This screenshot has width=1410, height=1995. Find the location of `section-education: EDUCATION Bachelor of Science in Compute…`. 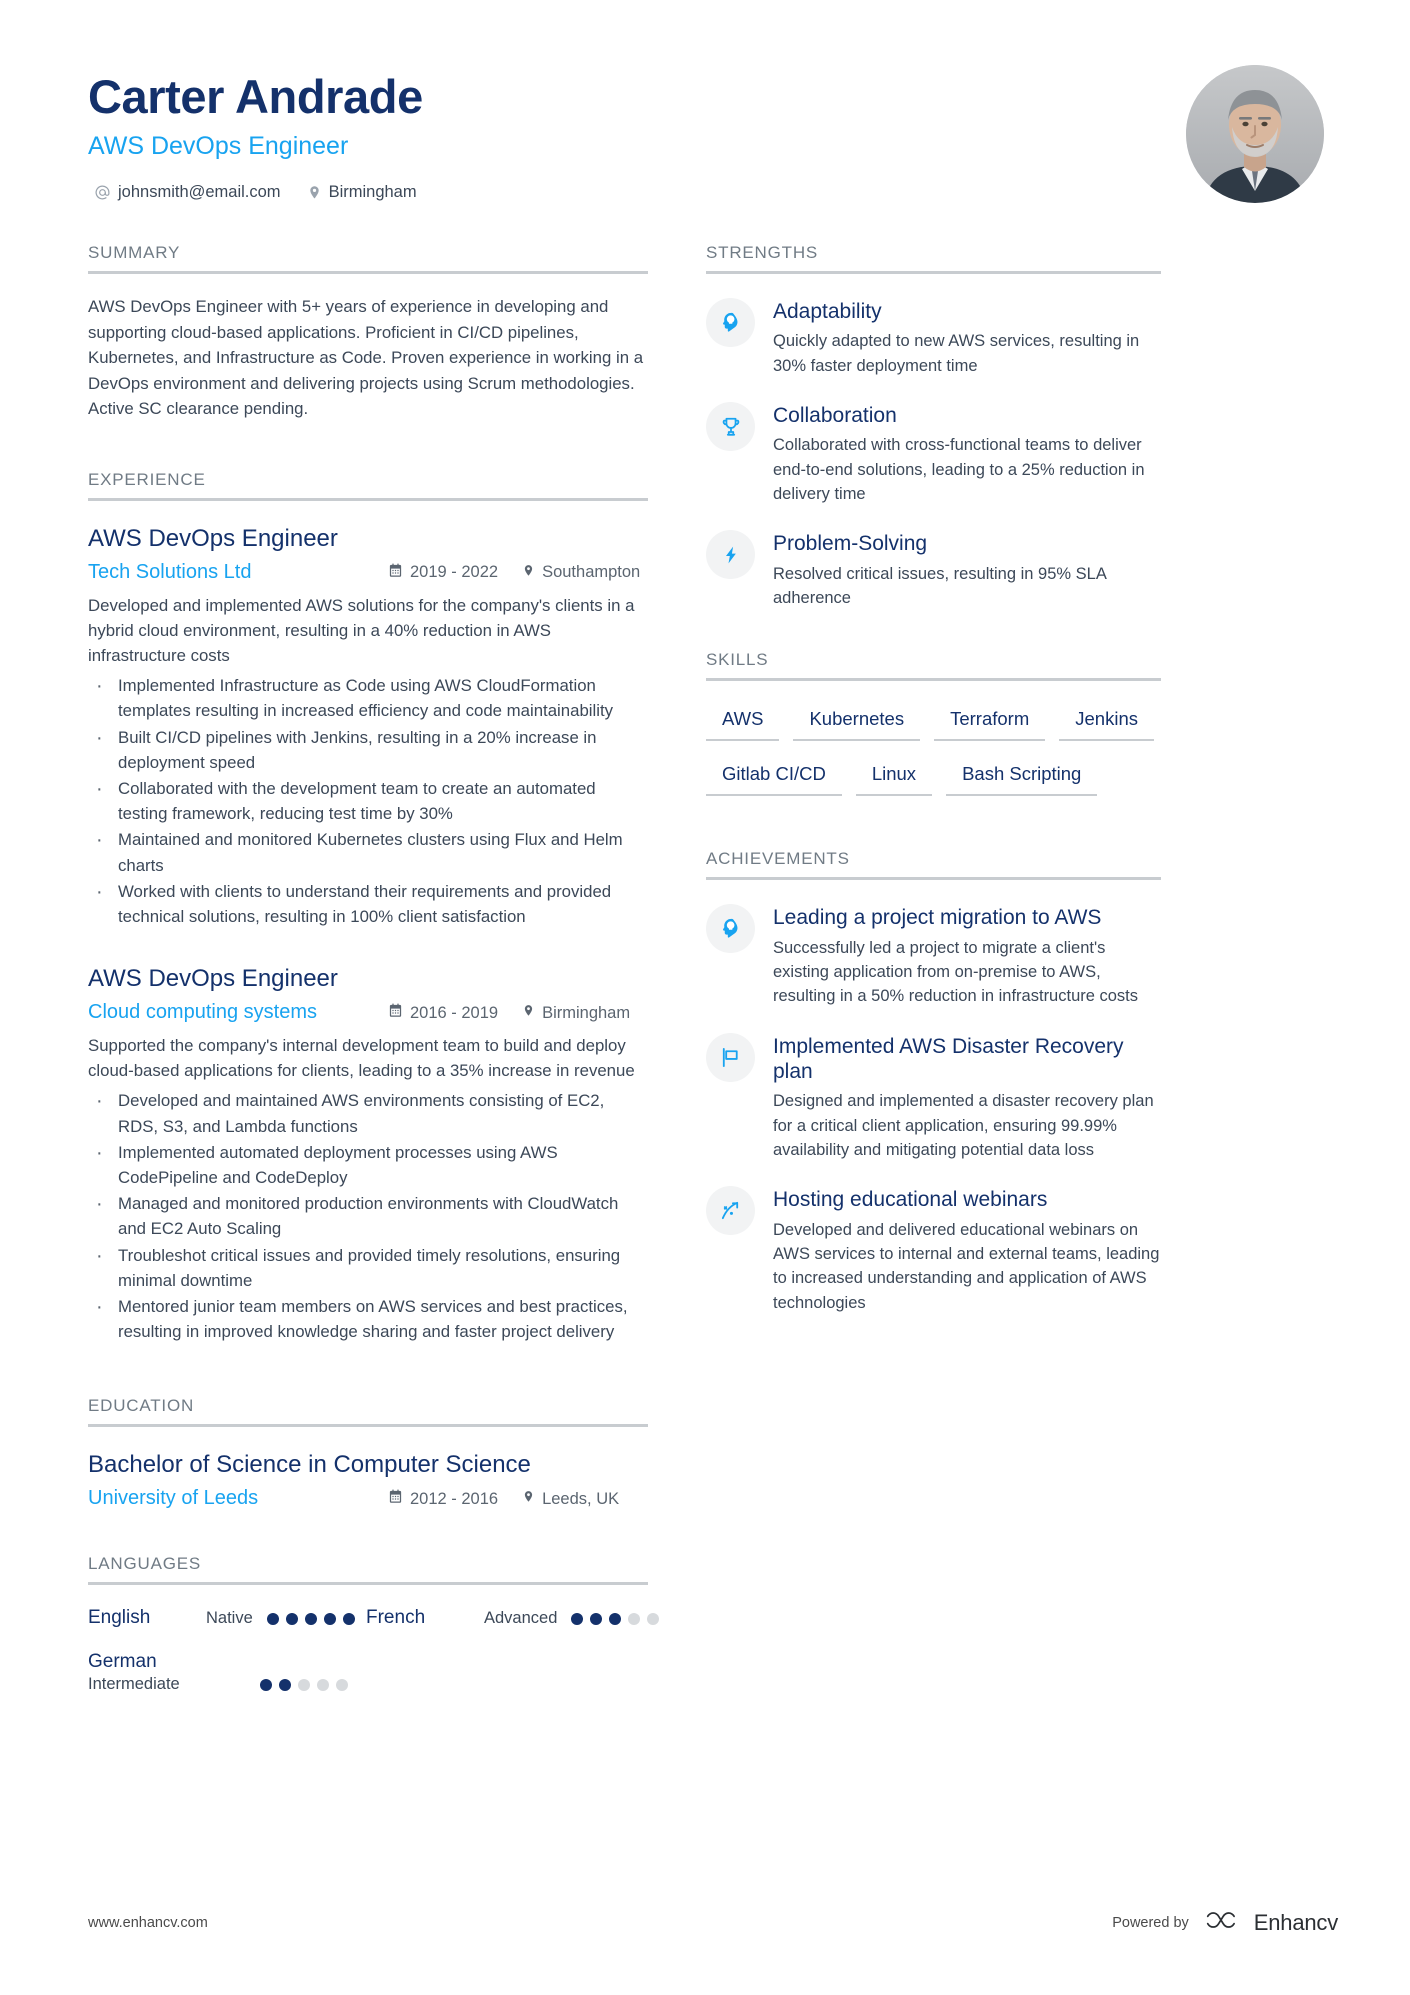

section-education: EDUCATION Bachelor of Science in Compute… is located at coordinates (368, 1453).